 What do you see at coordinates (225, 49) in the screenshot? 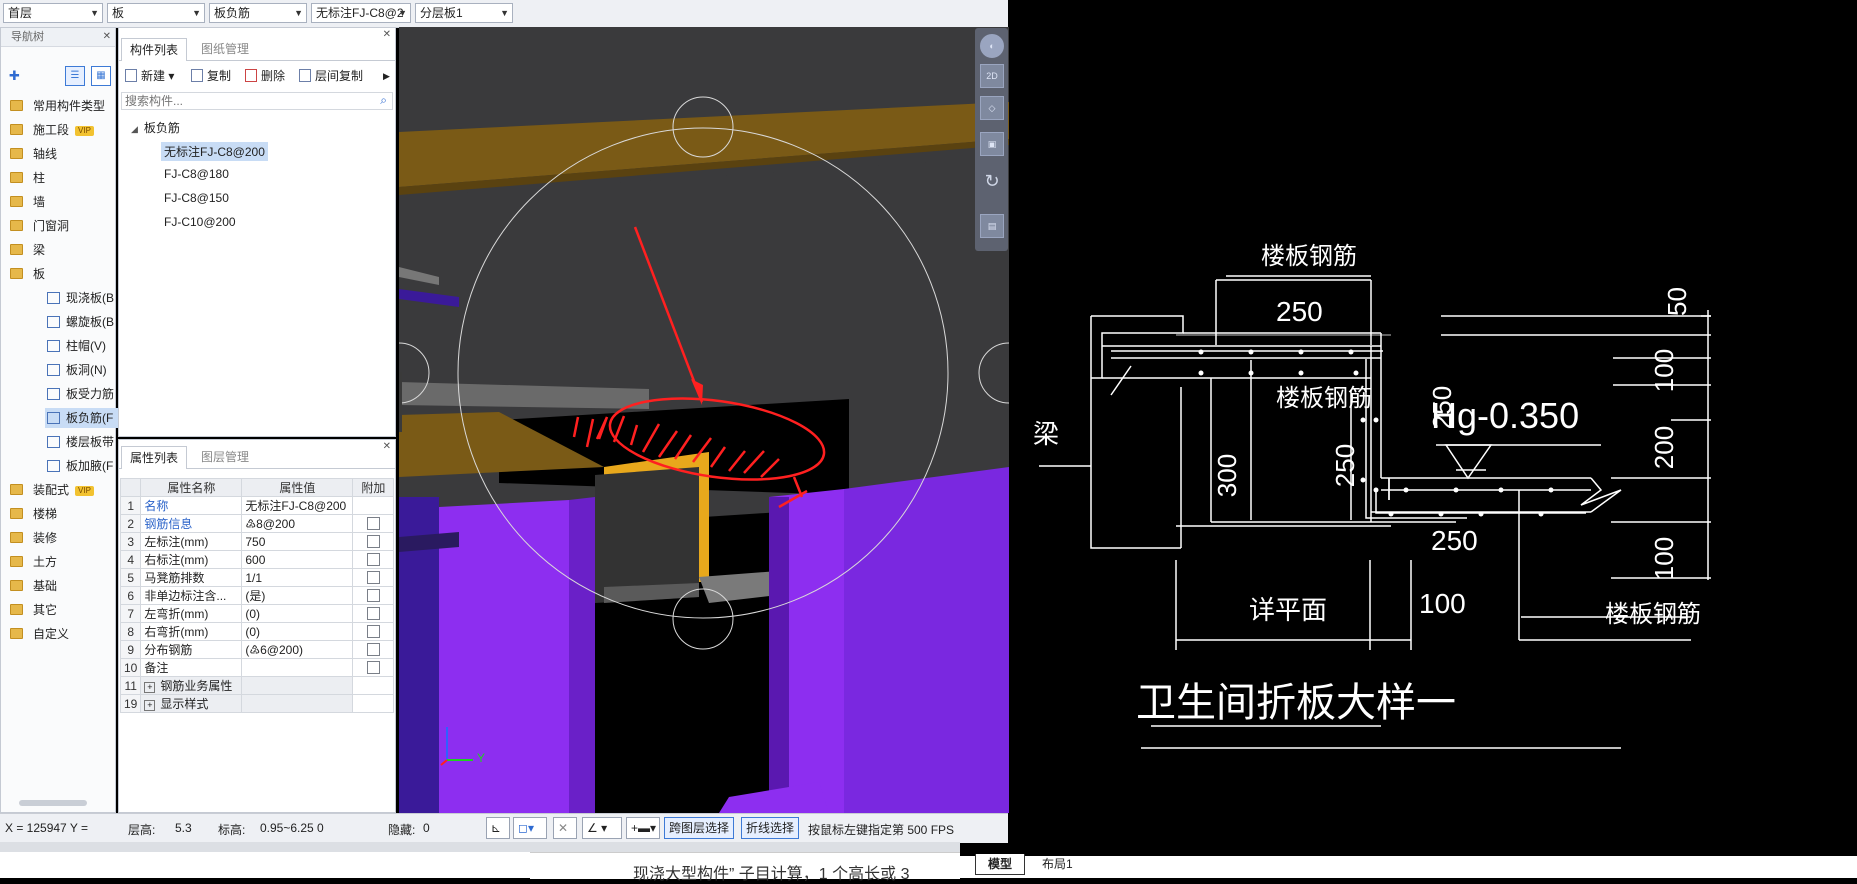
I see `tab-drawing-manage: 图纸管理` at bounding box center [225, 49].